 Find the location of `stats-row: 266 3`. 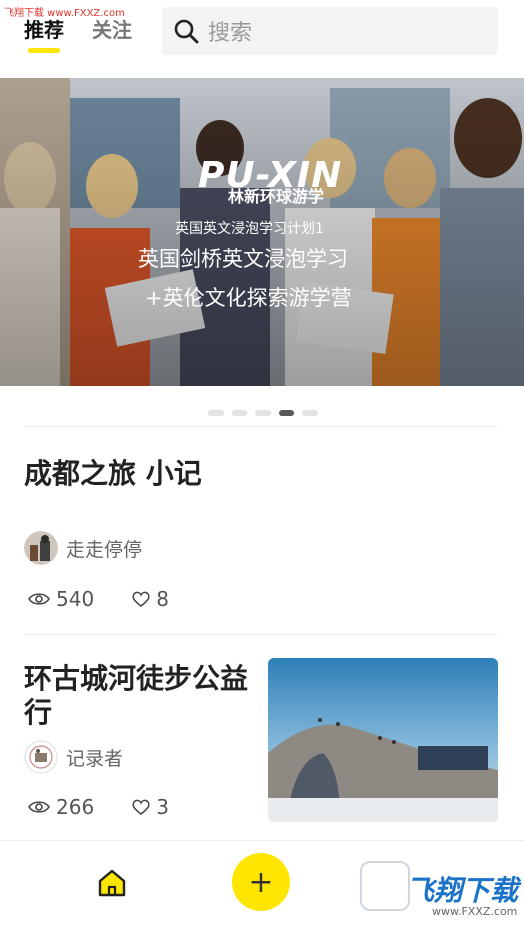

stats-row: 266 3 is located at coordinates (98, 807).